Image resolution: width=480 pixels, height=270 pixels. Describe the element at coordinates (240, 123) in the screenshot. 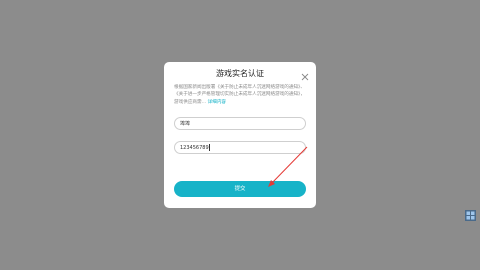

I see `name-input: 埠埠` at that location.